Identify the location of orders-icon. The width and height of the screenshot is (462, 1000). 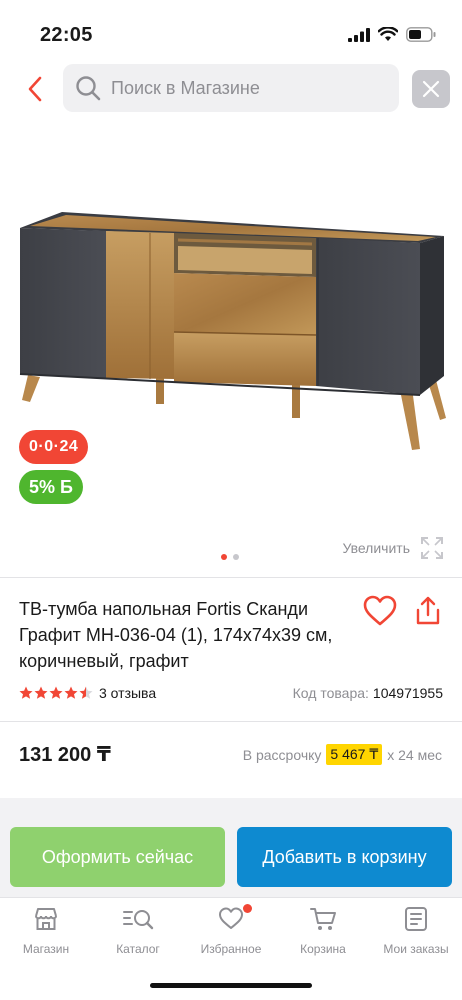
(416, 919).